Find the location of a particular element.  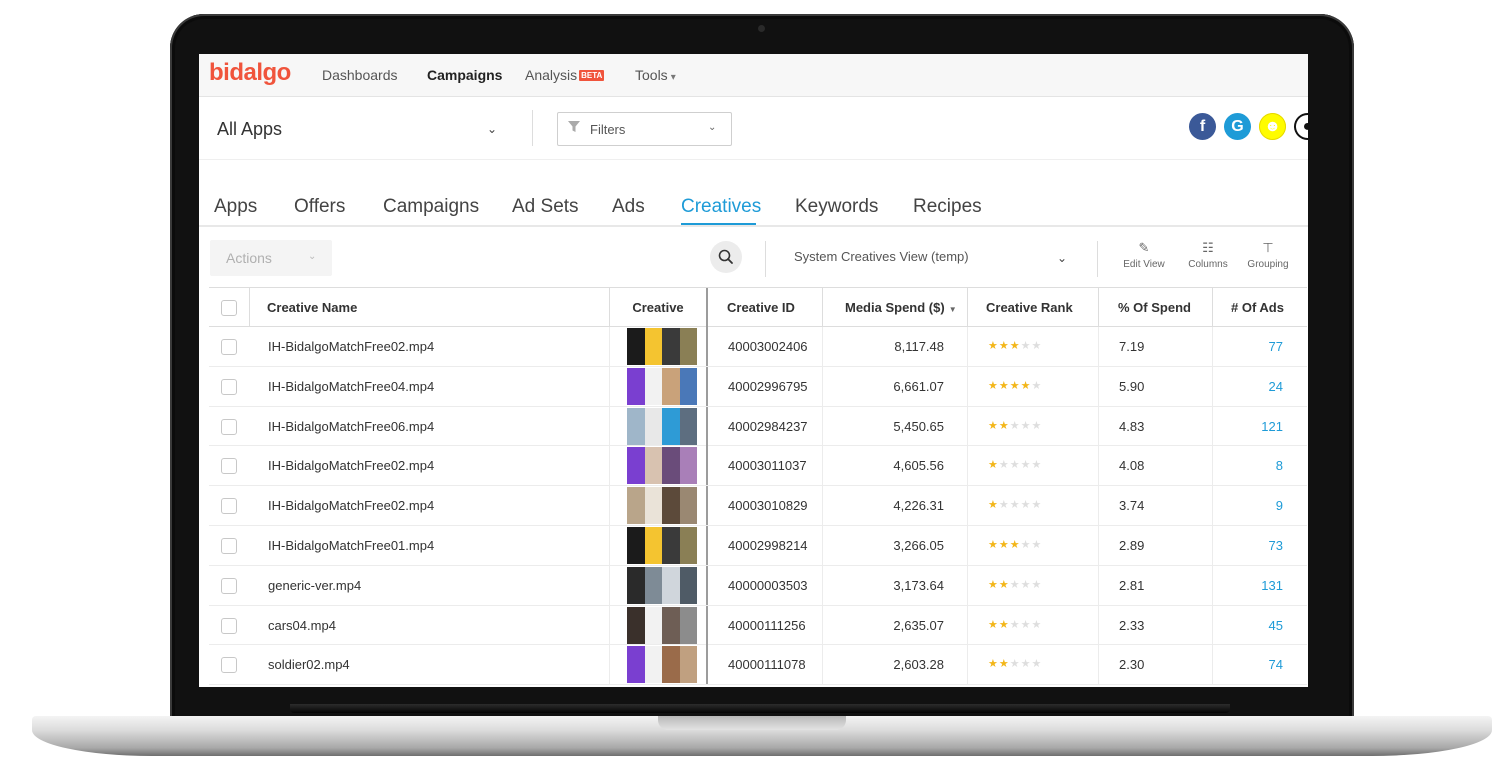

nav-dashboards: Dashboards is located at coordinates (360, 75).